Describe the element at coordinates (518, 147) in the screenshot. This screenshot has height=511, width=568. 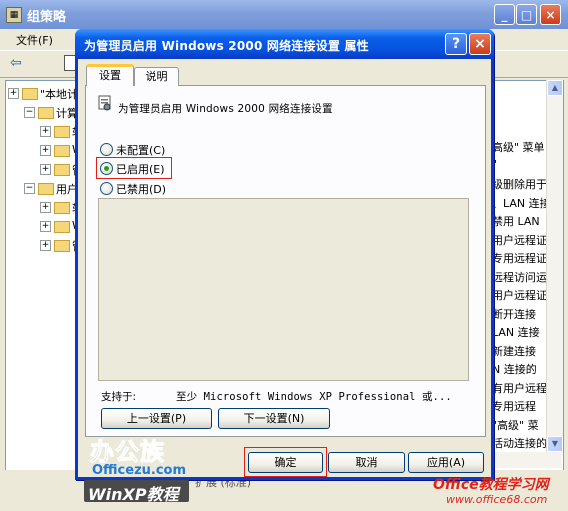
I see `setting-row: 高级" 菜单` at that location.